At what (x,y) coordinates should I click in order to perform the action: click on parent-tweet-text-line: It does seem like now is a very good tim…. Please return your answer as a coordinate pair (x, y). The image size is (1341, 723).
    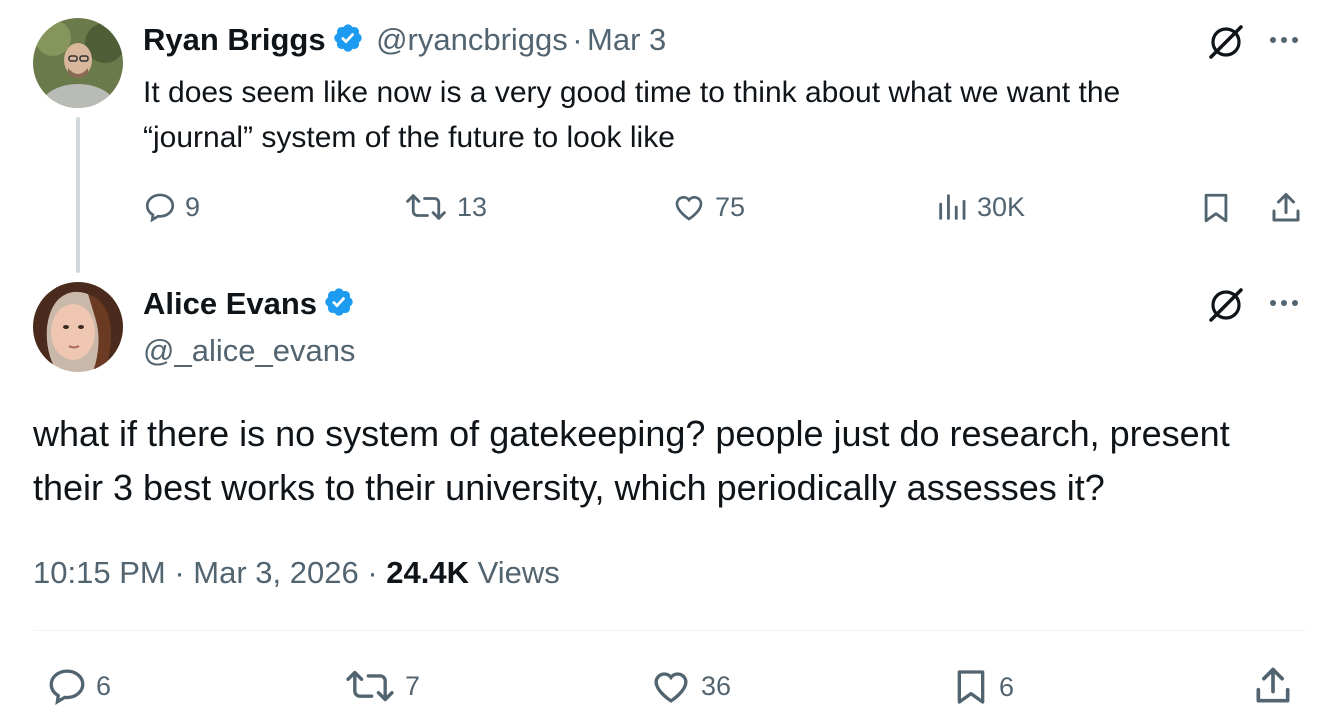
    Looking at the image, I should click on (632, 92).